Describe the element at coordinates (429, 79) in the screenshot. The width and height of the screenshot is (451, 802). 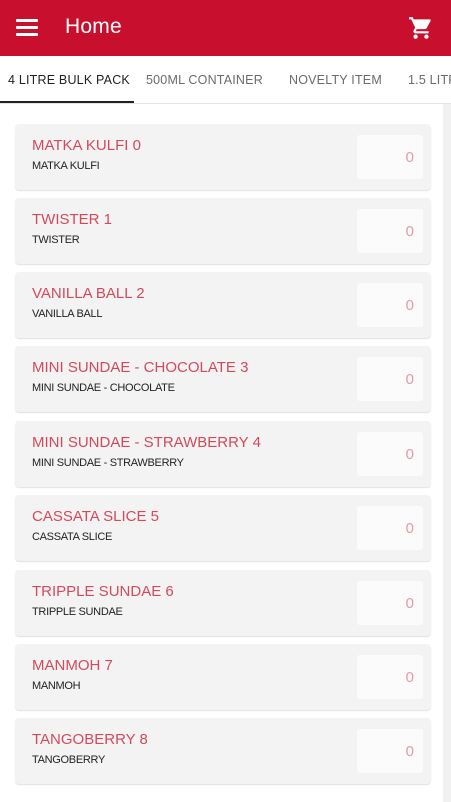
I see `tab-1-5-litre: 1.5 LITRE` at that location.